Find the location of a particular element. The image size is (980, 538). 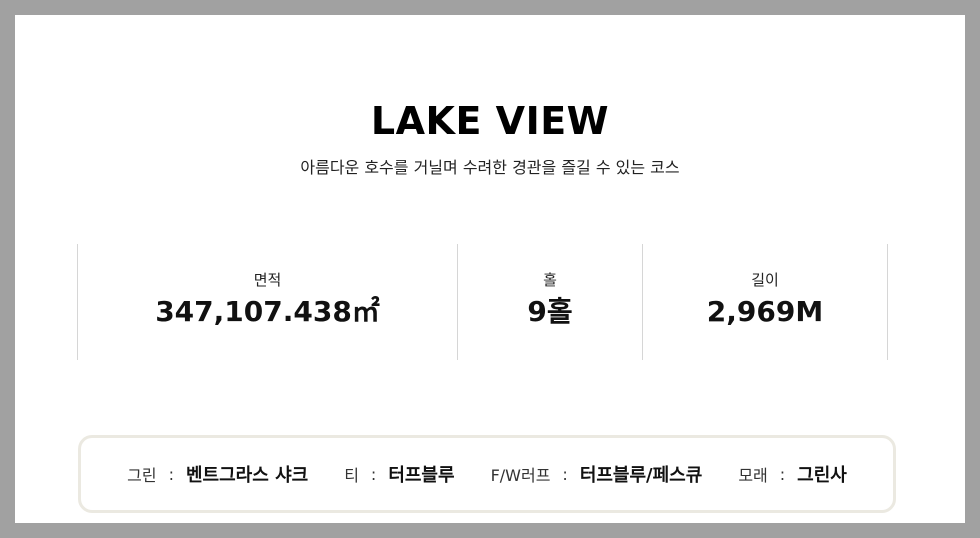

stat-area-value: 347,107.438㎡ is located at coordinates (267, 311).